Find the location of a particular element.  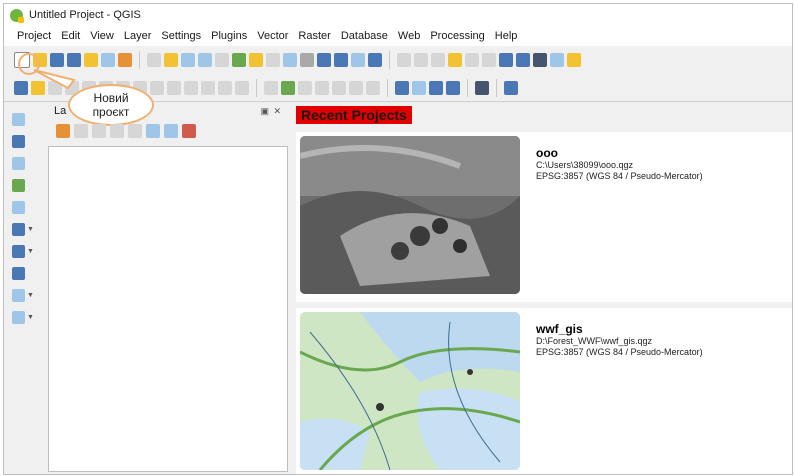

save-as-icon is located at coordinates (74, 60).